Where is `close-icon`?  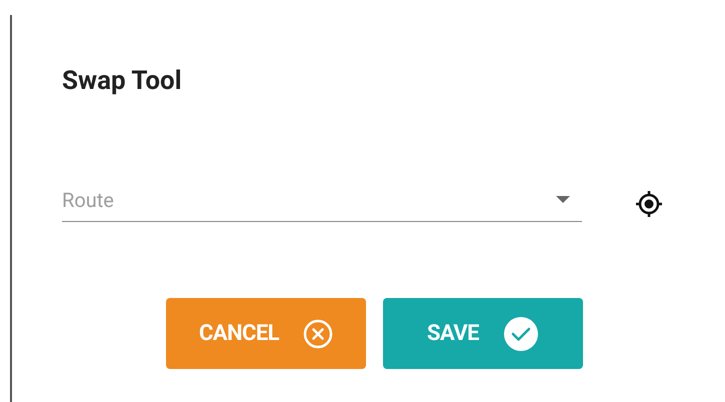 close-icon is located at coordinates (318, 333).